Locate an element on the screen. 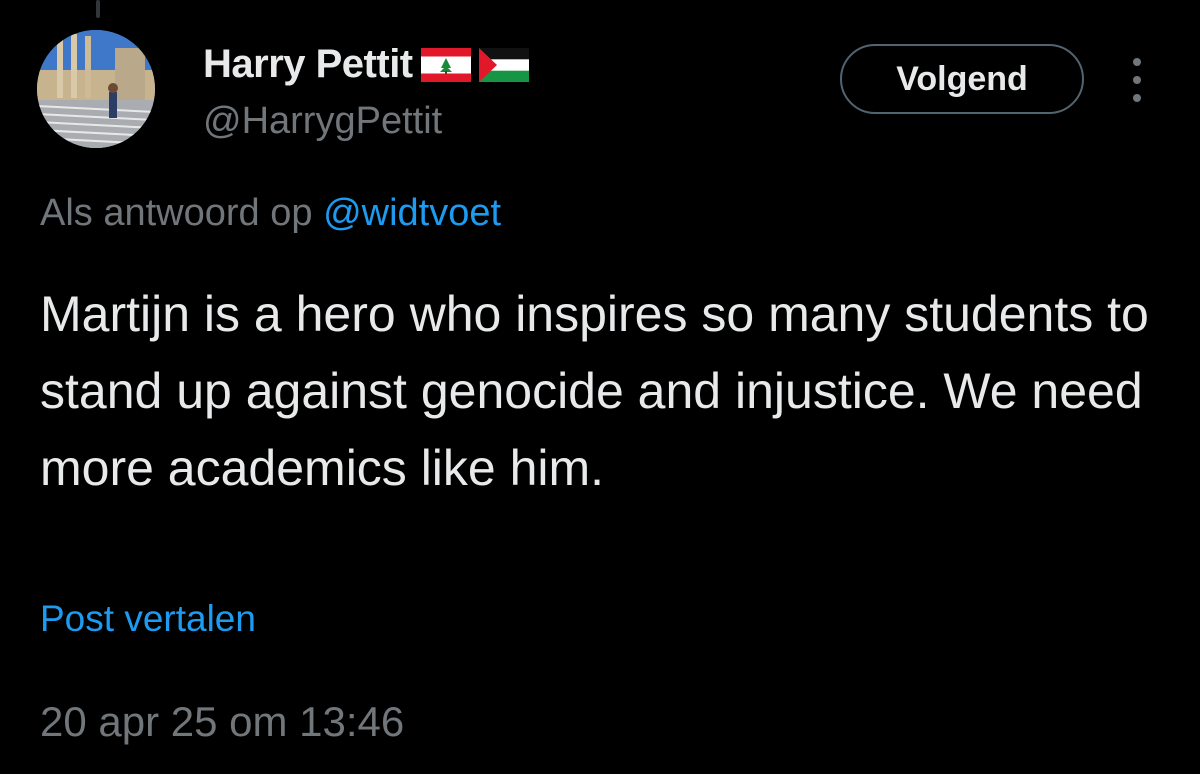 The image size is (1200, 774). avatar-image is located at coordinates (96, 89).